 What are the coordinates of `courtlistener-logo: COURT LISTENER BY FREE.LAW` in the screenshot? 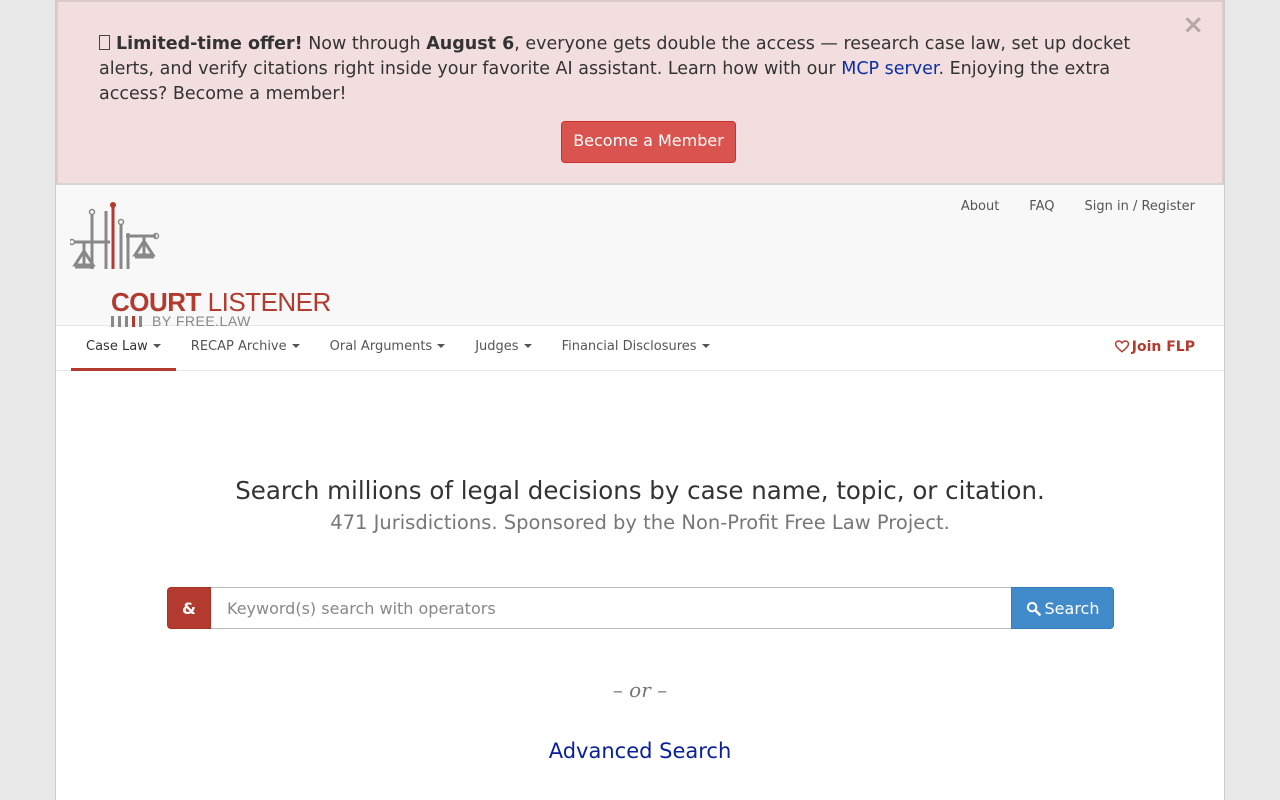 It's located at (200, 264).